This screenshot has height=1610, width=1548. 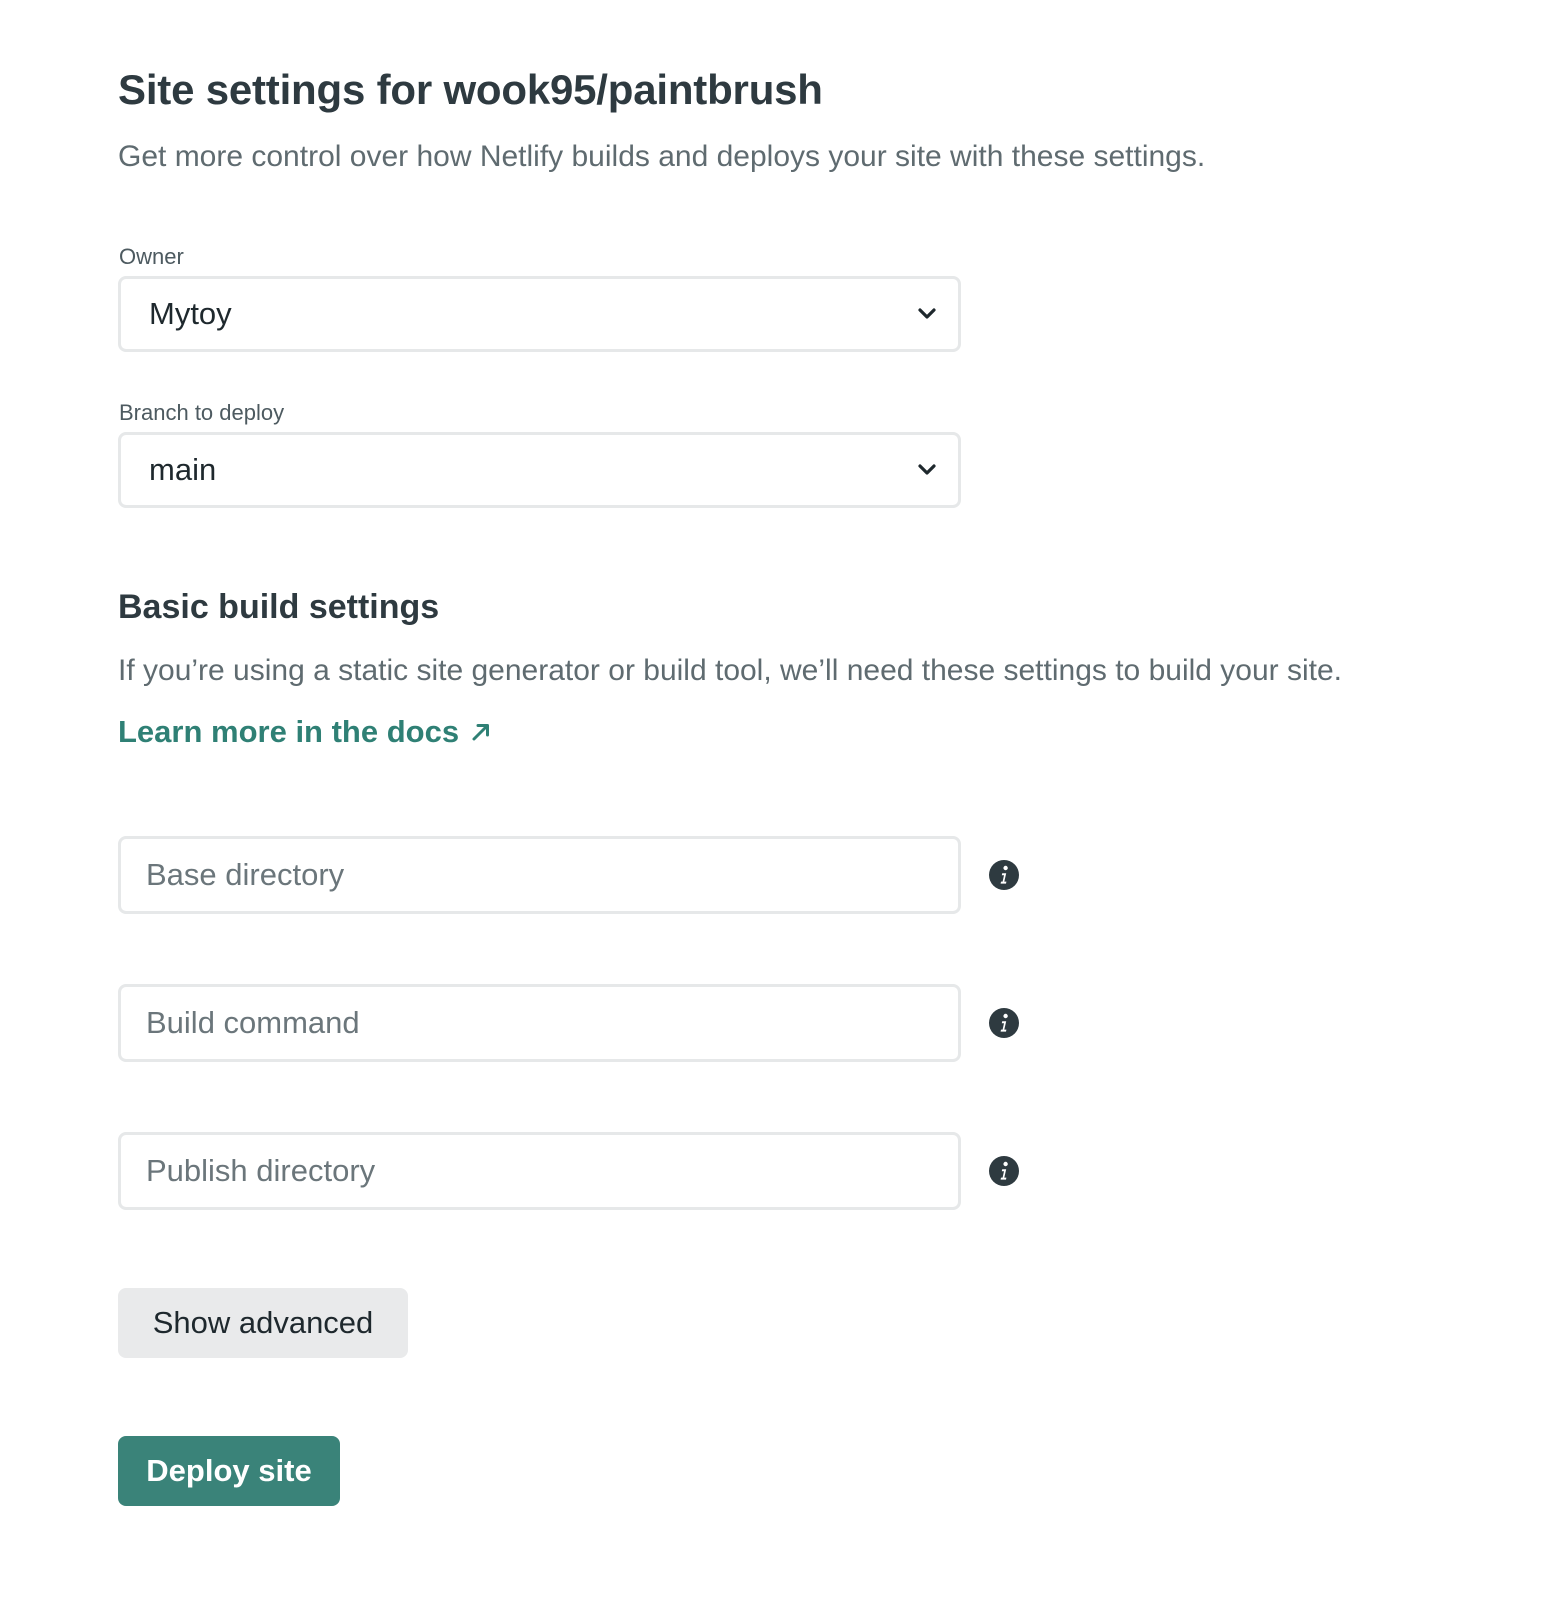 I want to click on build-settings-title: Basic build settings, so click(x=279, y=607).